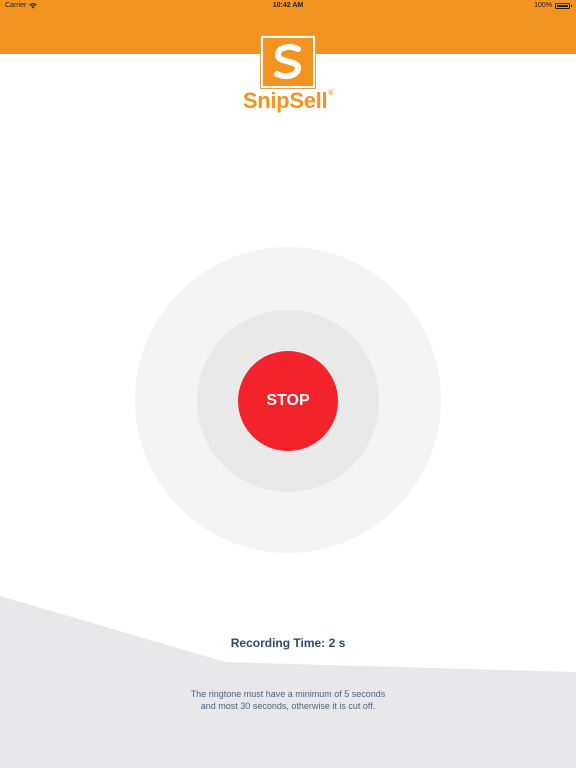 The image size is (576, 768). I want to click on recording-time: Recording Time: 2 s, so click(288, 643).